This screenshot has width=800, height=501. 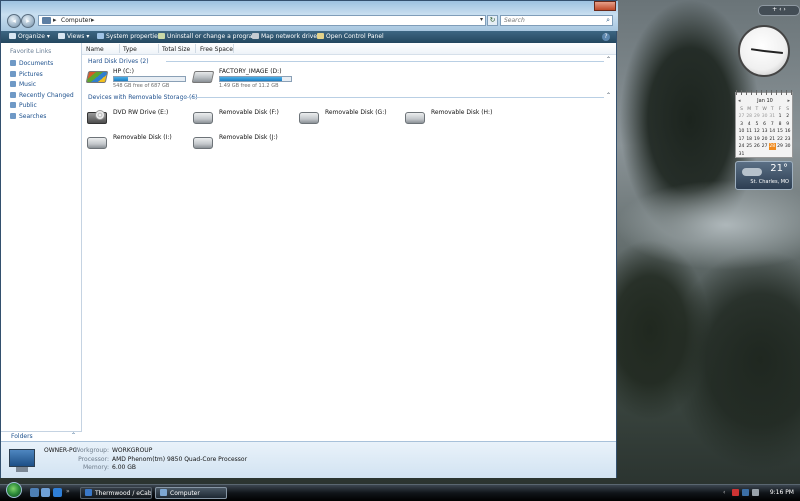 What do you see at coordinates (93, 459) in the screenshot?
I see `processor-label: Processor:` at bounding box center [93, 459].